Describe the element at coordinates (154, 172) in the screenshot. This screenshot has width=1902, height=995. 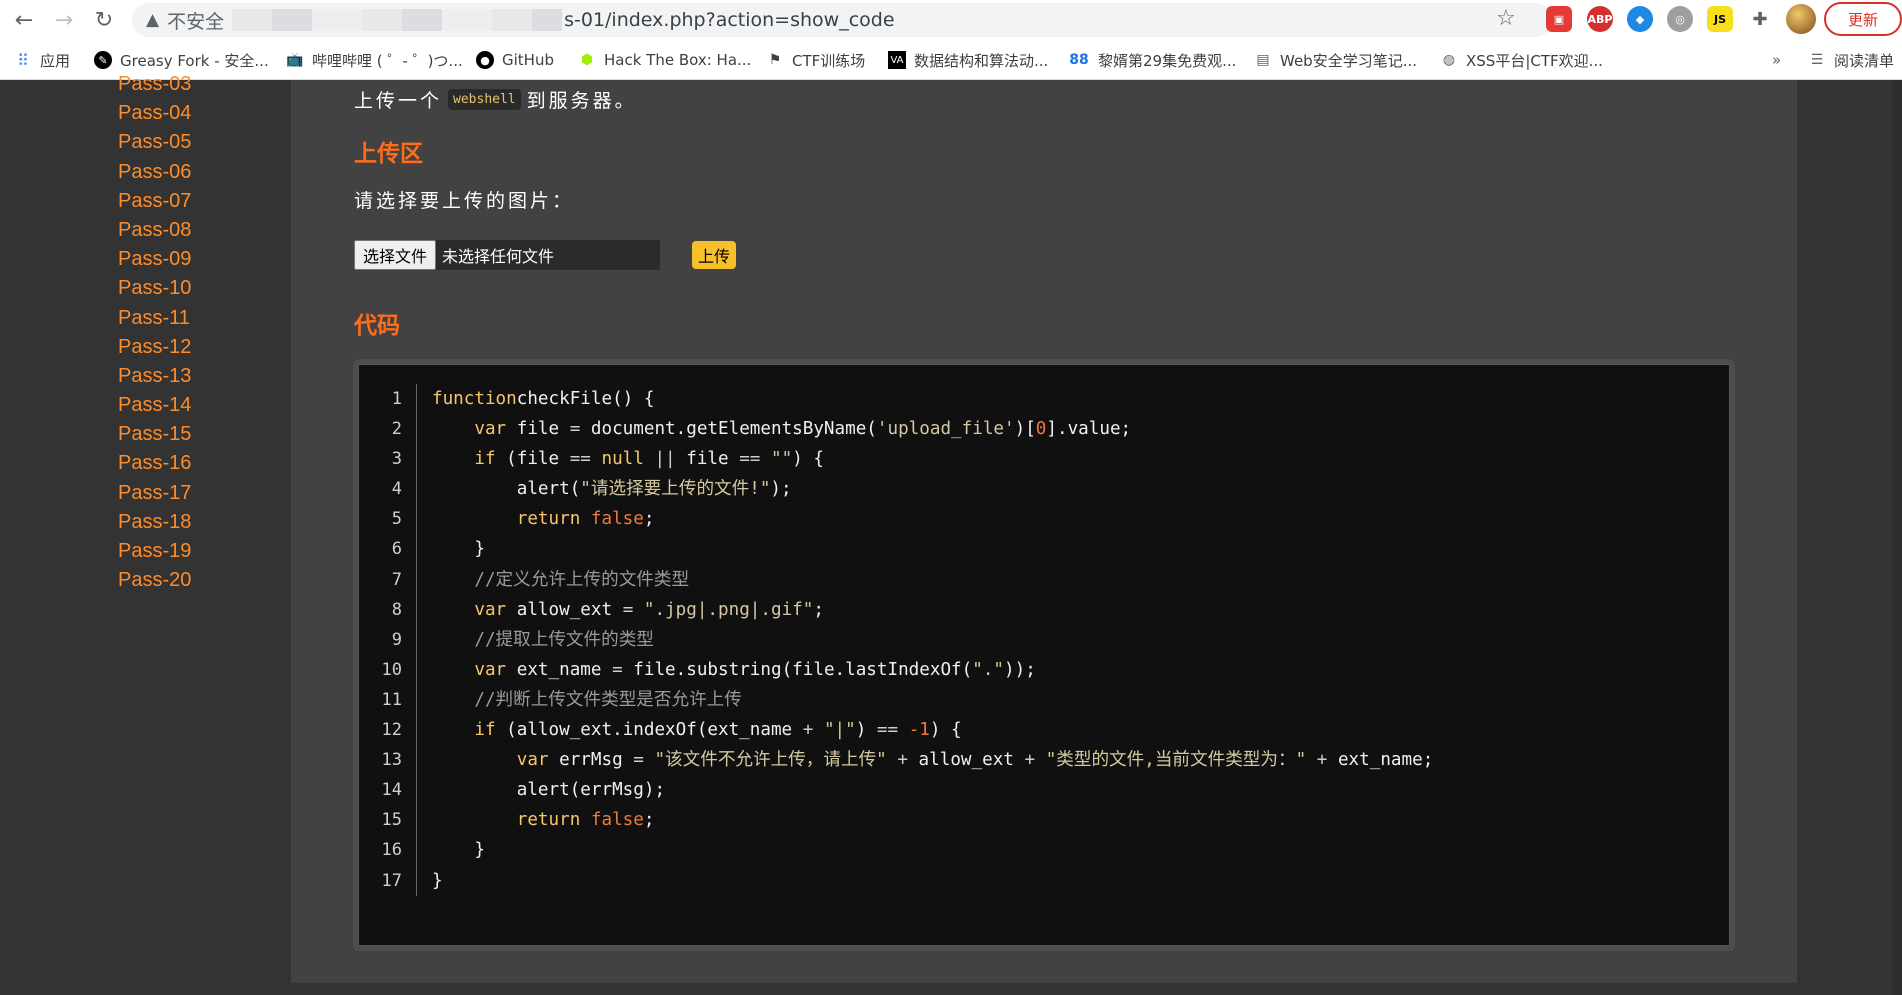
I see `sidebar-item-pass-06: Pass-06` at that location.